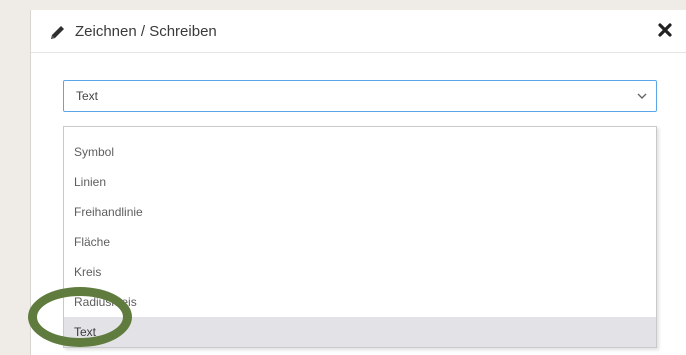  What do you see at coordinates (87, 96) in the screenshot?
I see `select-value: Text` at bounding box center [87, 96].